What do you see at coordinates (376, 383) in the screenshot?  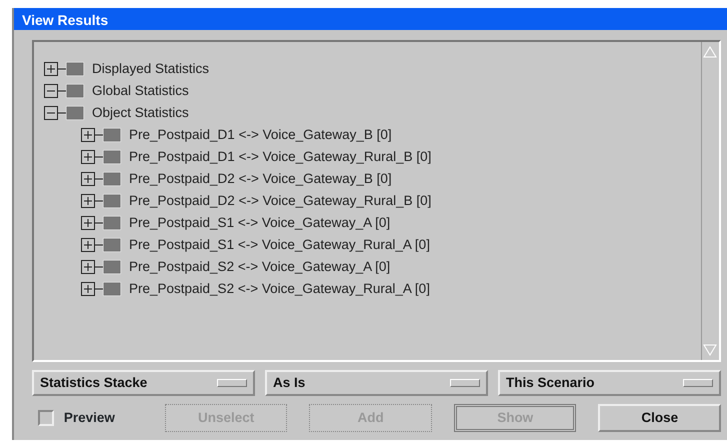 I see `option-menu: As Is` at bounding box center [376, 383].